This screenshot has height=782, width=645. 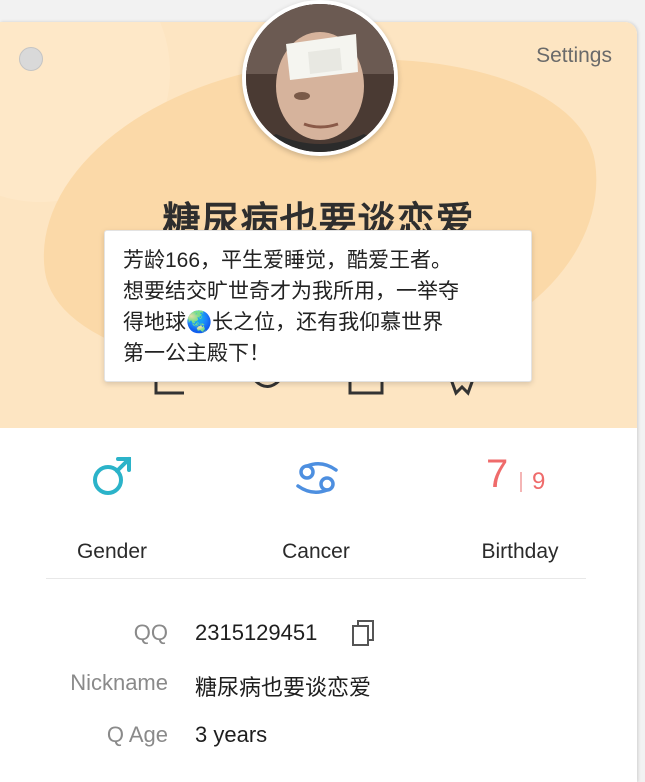 I want to click on nickname-label: Nickname, so click(x=119, y=682).